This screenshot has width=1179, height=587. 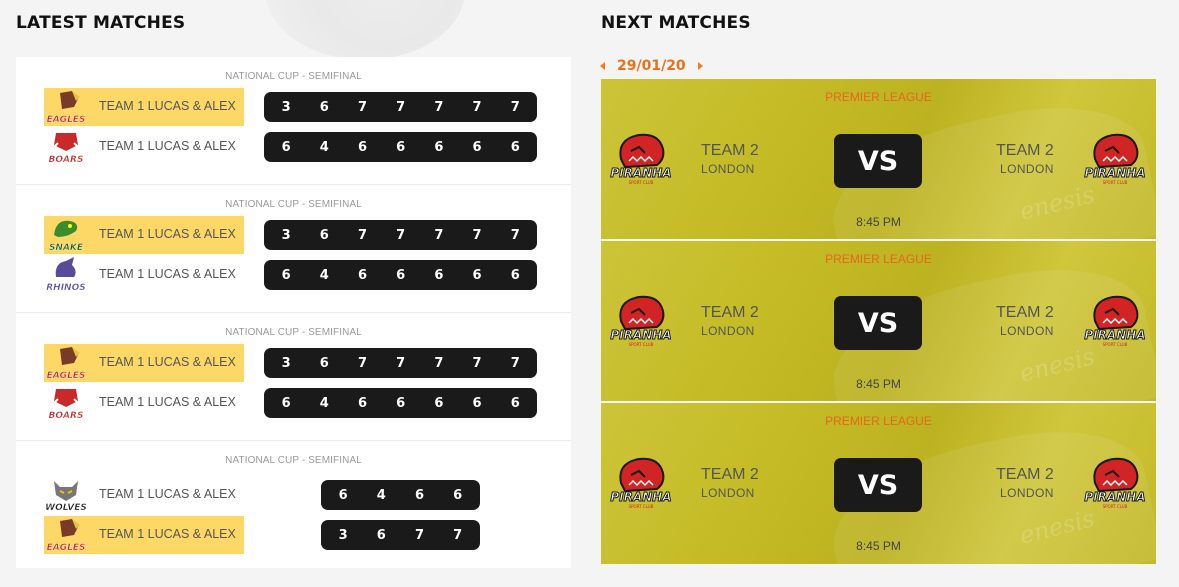 I want to click on next-matches-title: NEXT MATCHES, so click(x=676, y=23).